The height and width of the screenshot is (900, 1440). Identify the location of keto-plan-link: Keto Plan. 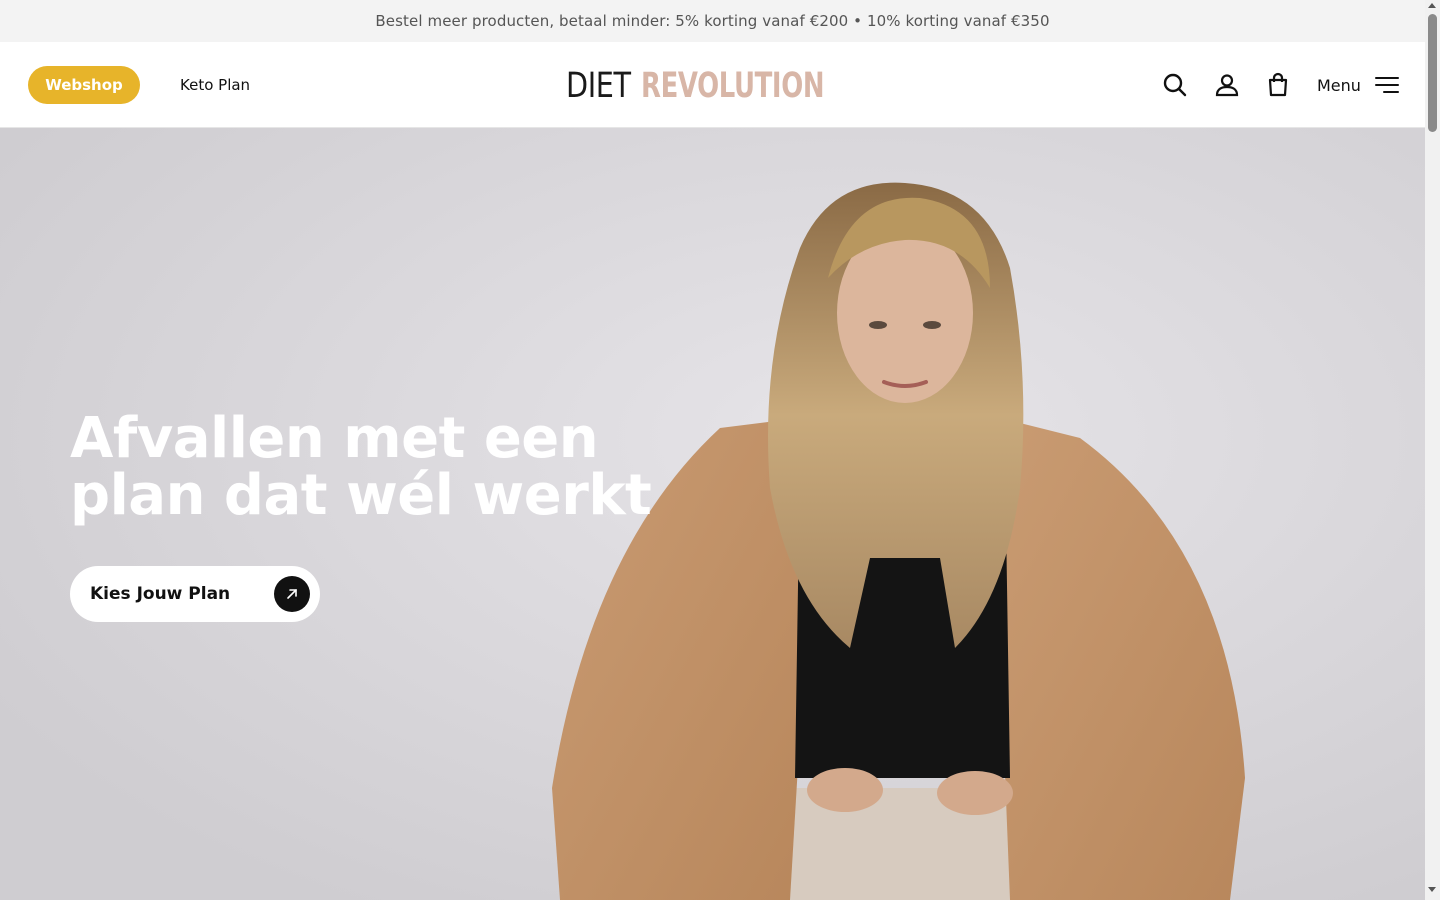
(215, 85).